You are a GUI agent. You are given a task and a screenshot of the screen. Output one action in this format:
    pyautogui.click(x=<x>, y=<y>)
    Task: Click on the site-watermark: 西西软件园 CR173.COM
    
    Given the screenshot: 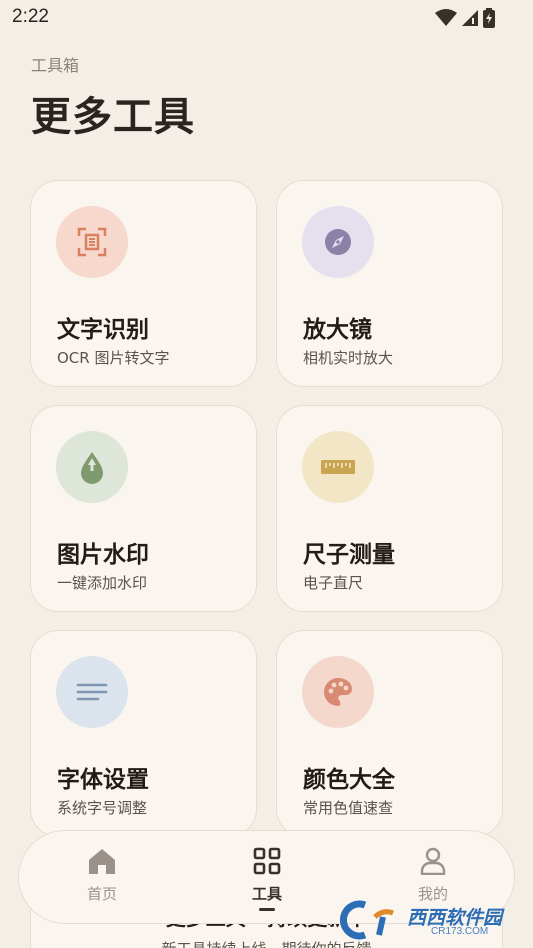 What is the action you would take?
    pyautogui.click(x=425, y=921)
    